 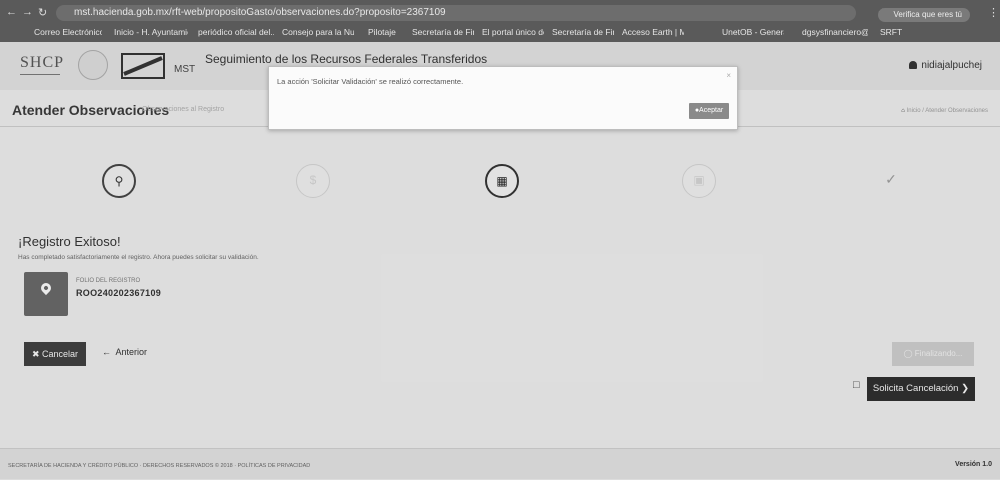 What do you see at coordinates (11, 12) in the screenshot?
I see `back-icon: ←` at bounding box center [11, 12].